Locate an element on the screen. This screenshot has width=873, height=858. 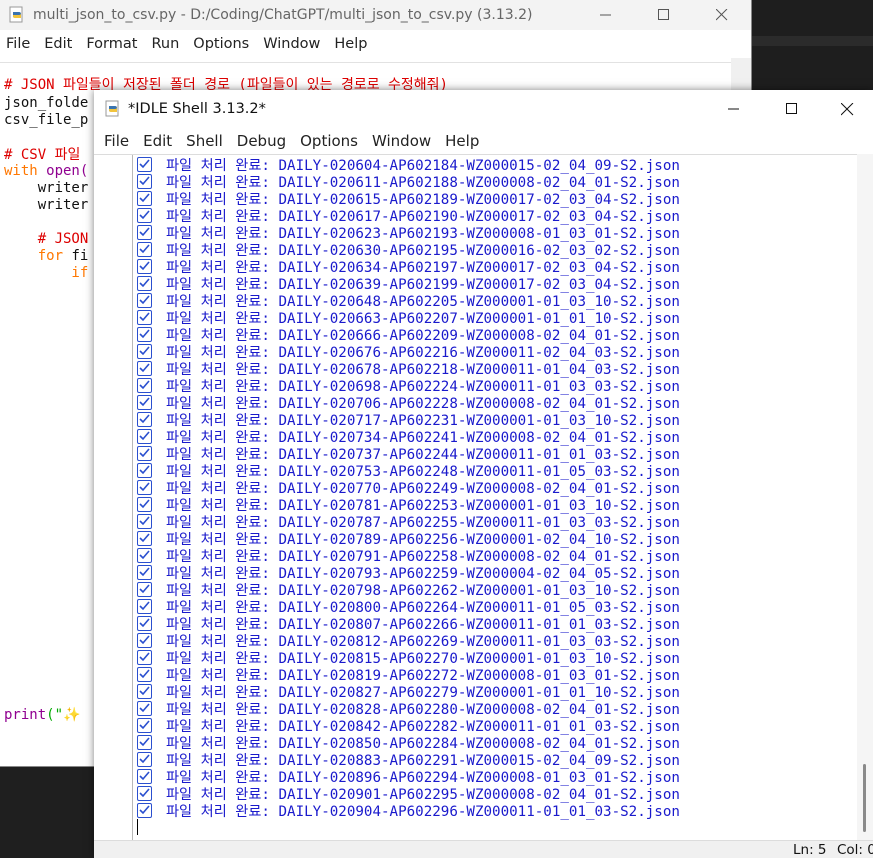
scrollbar-thumb is located at coordinates (864, 798).